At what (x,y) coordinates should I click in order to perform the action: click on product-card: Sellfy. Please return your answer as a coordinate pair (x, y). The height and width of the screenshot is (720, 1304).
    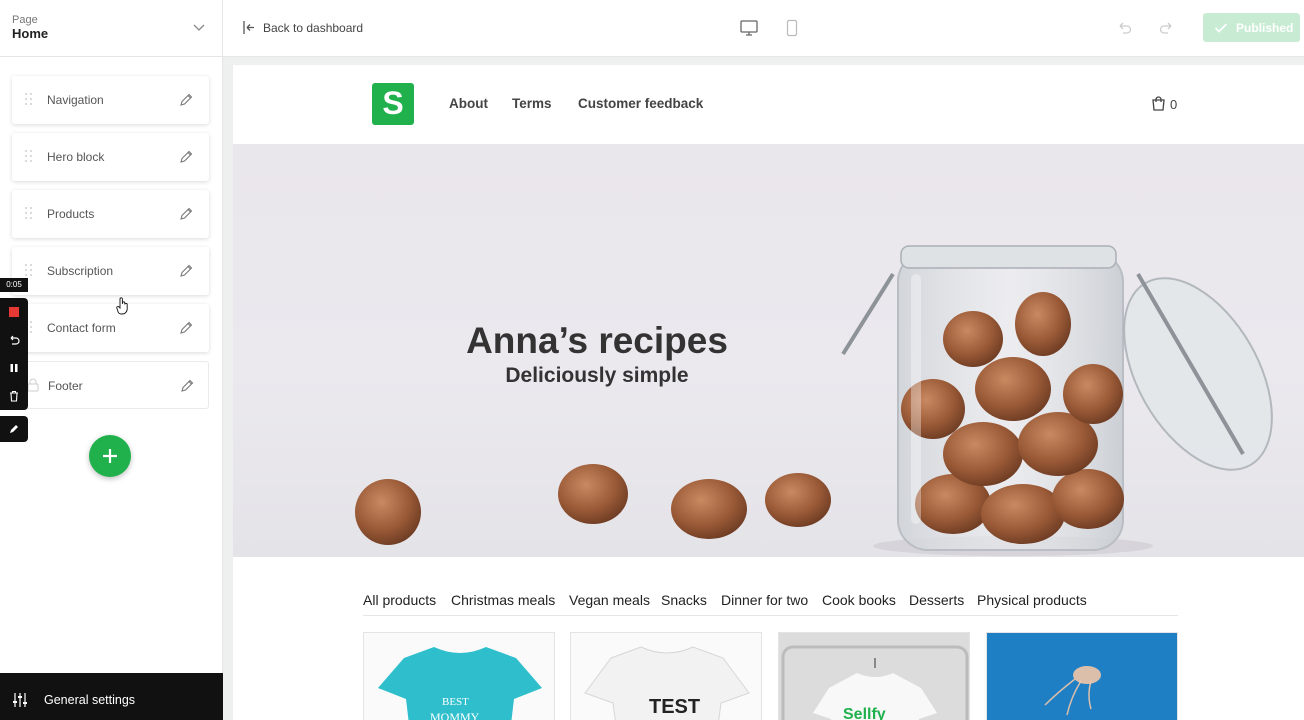
    Looking at the image, I should click on (874, 676).